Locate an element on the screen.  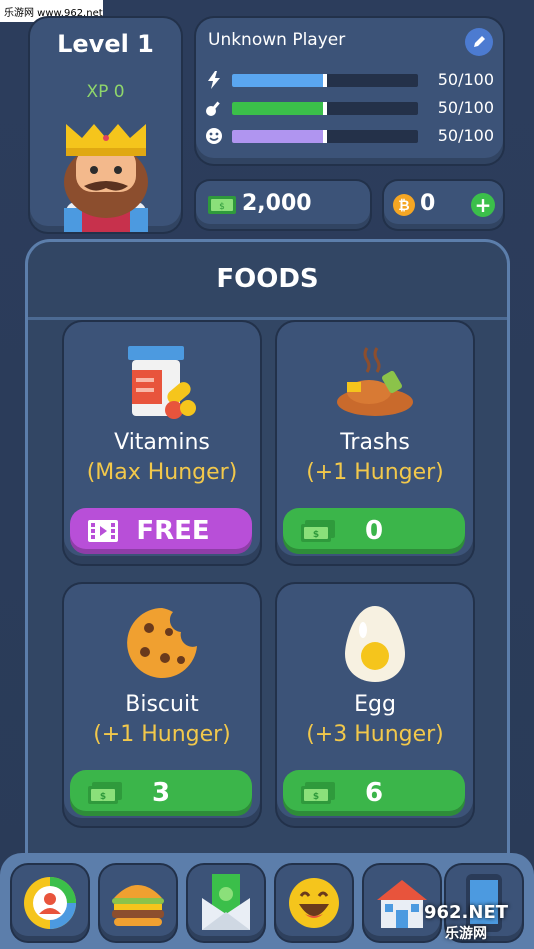
button-label: 0 is located at coordinates (374, 531).